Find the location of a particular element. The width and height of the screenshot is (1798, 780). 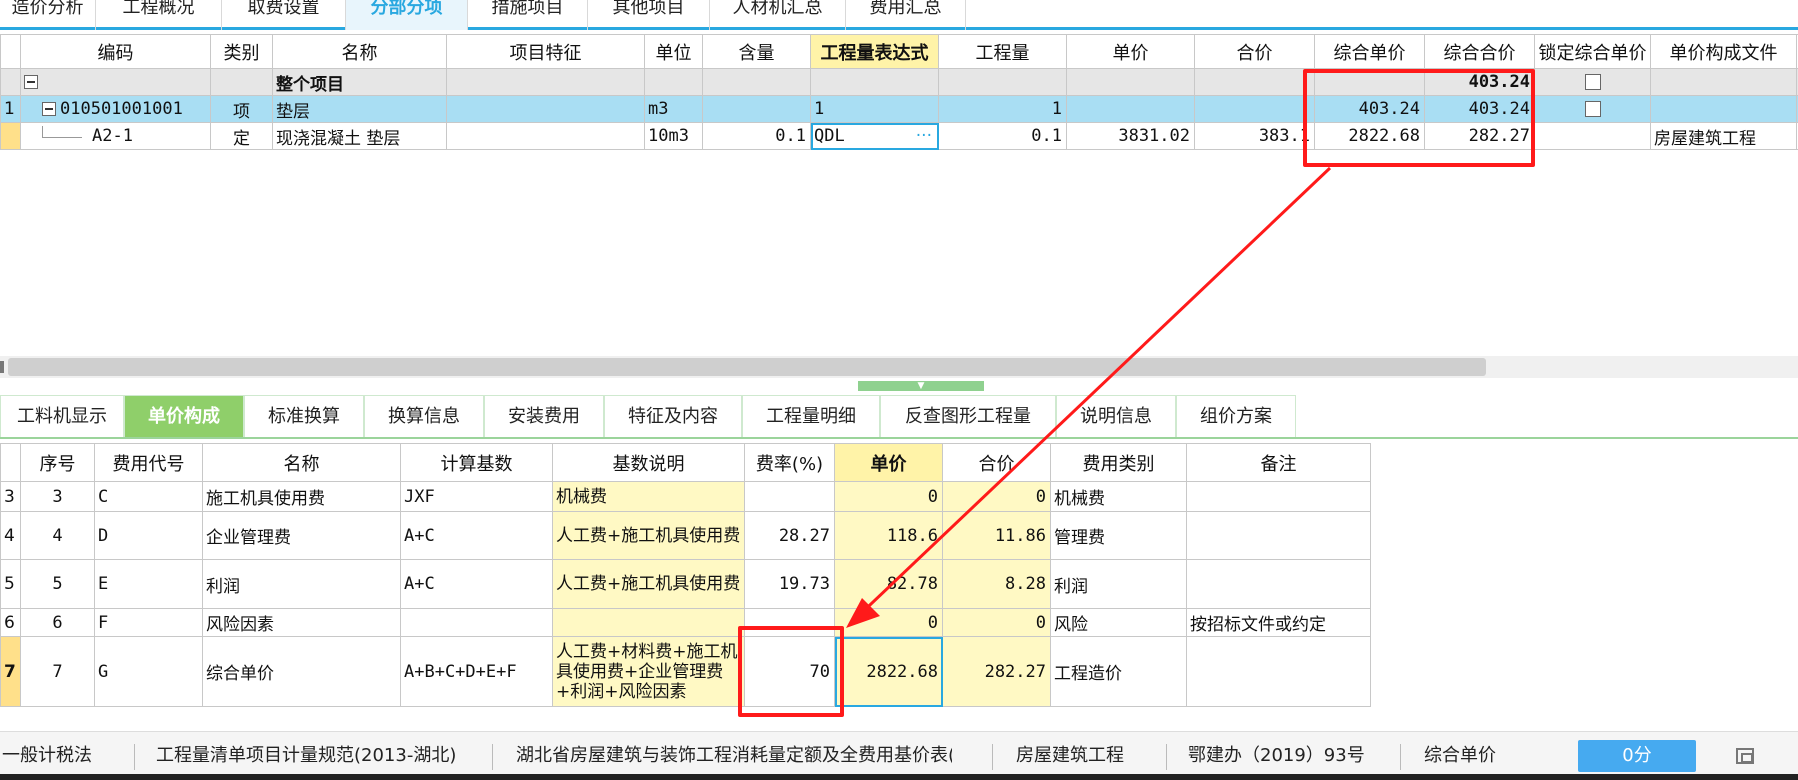

row-fee-name: 施工机具使用费 is located at coordinates (301, 496).